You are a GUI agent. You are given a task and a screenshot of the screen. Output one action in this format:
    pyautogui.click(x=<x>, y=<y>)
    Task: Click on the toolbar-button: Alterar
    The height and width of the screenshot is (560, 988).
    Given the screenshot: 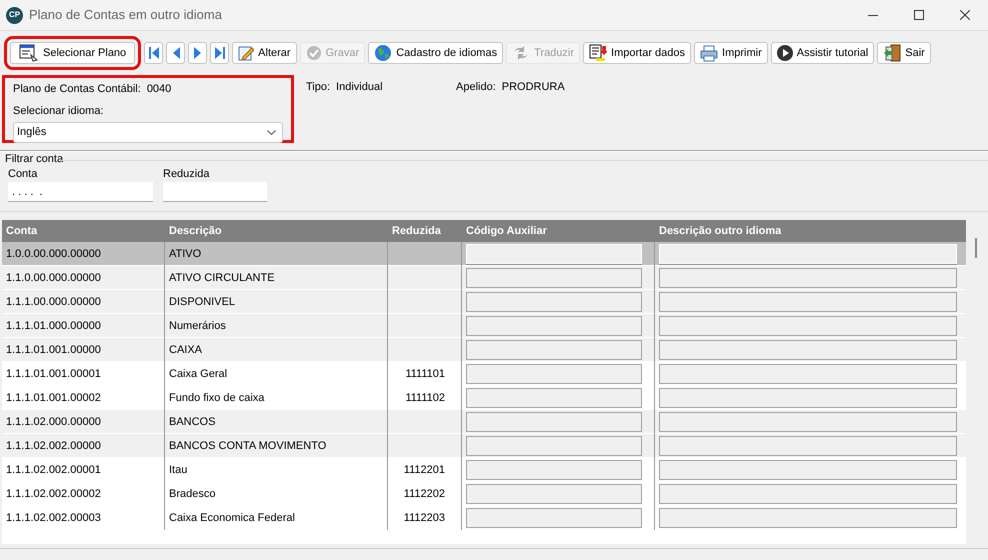 What is the action you would take?
    pyautogui.click(x=264, y=53)
    